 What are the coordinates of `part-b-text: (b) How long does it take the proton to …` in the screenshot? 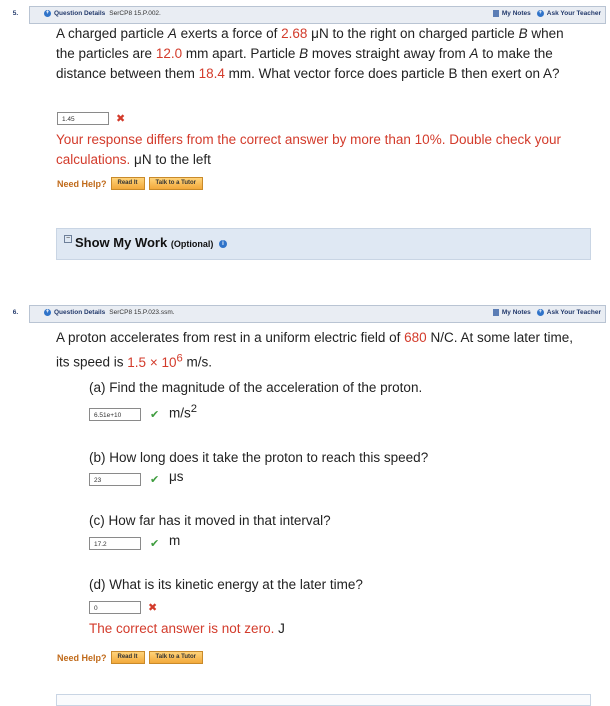 It's located at (259, 457).